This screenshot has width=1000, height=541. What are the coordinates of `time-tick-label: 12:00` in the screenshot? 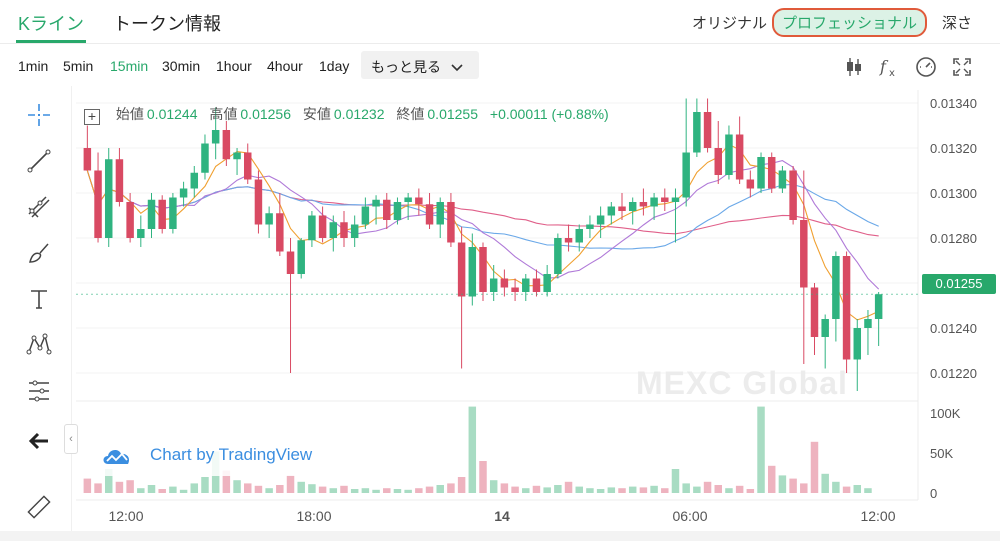 It's located at (125, 516).